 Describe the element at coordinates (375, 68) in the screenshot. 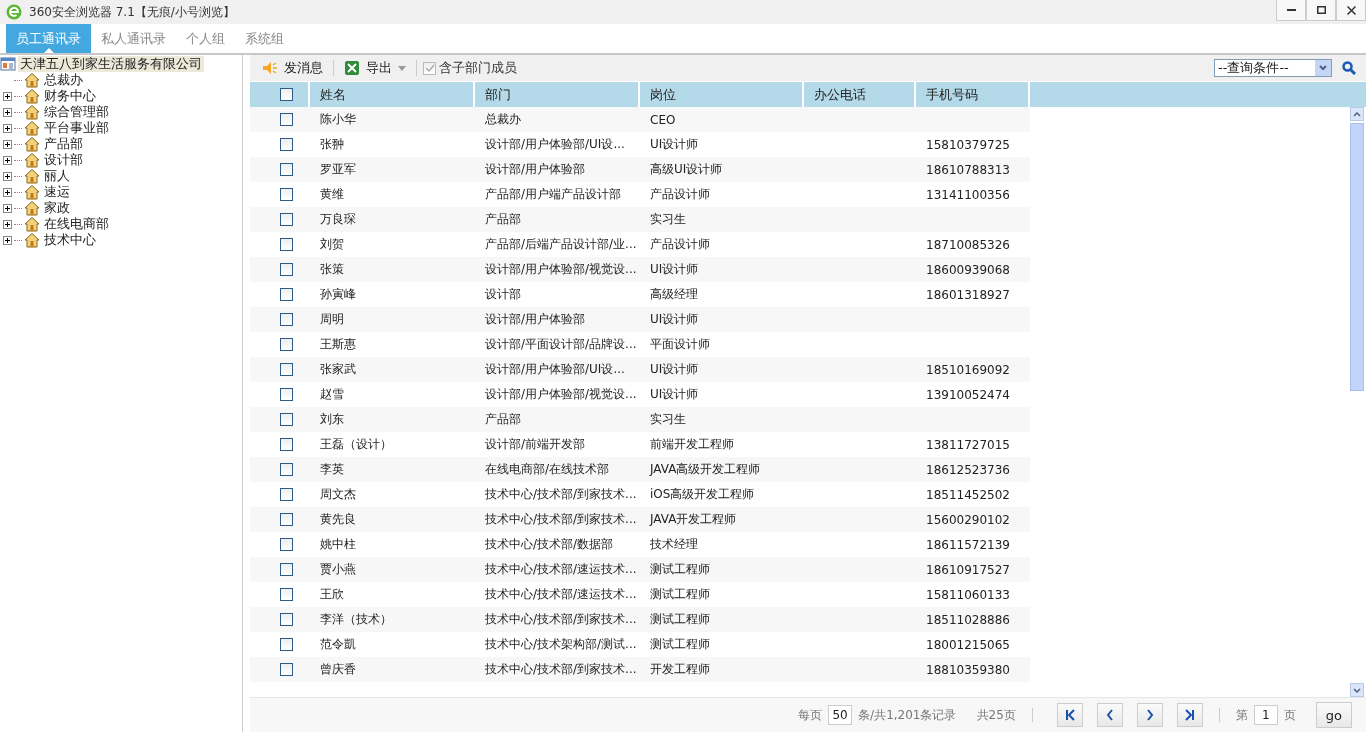

I see `export-button: 导出` at that location.